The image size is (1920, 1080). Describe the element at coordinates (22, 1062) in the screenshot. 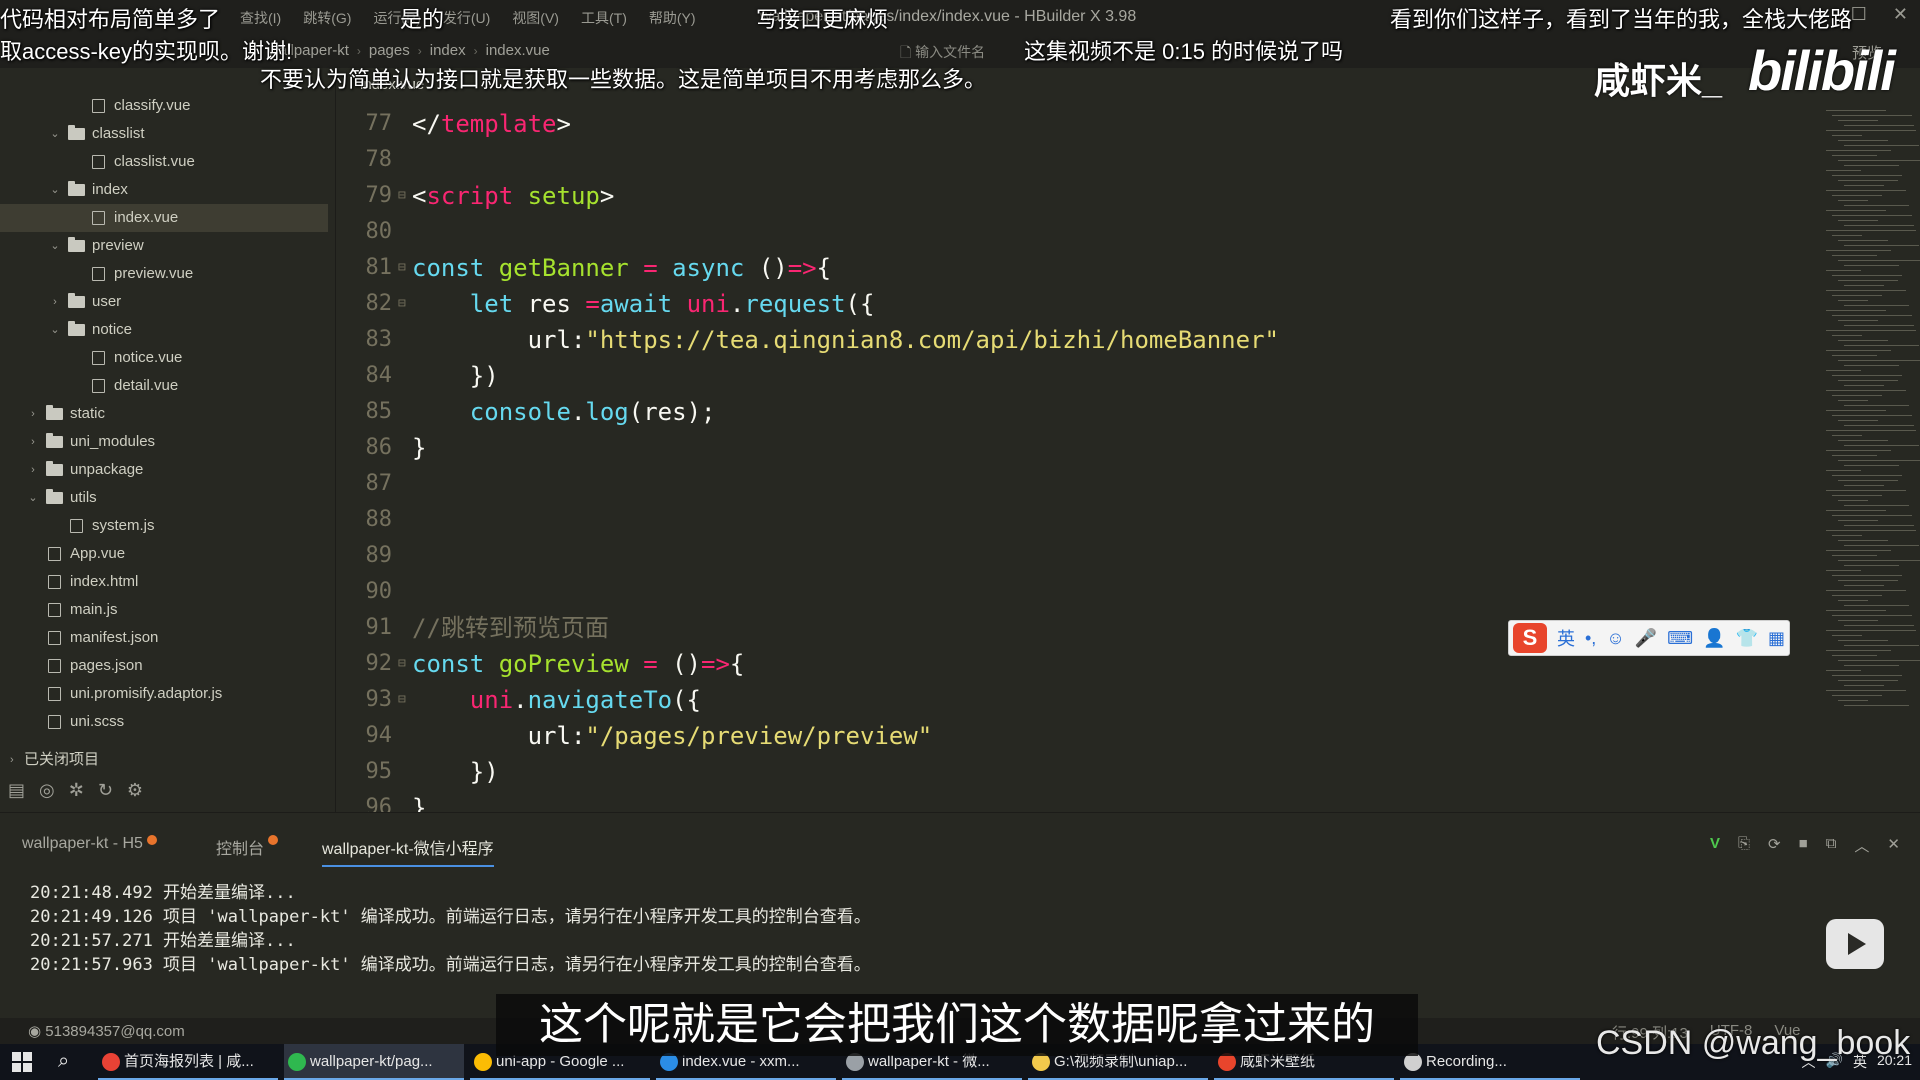

I see `windows-start-icon` at that location.